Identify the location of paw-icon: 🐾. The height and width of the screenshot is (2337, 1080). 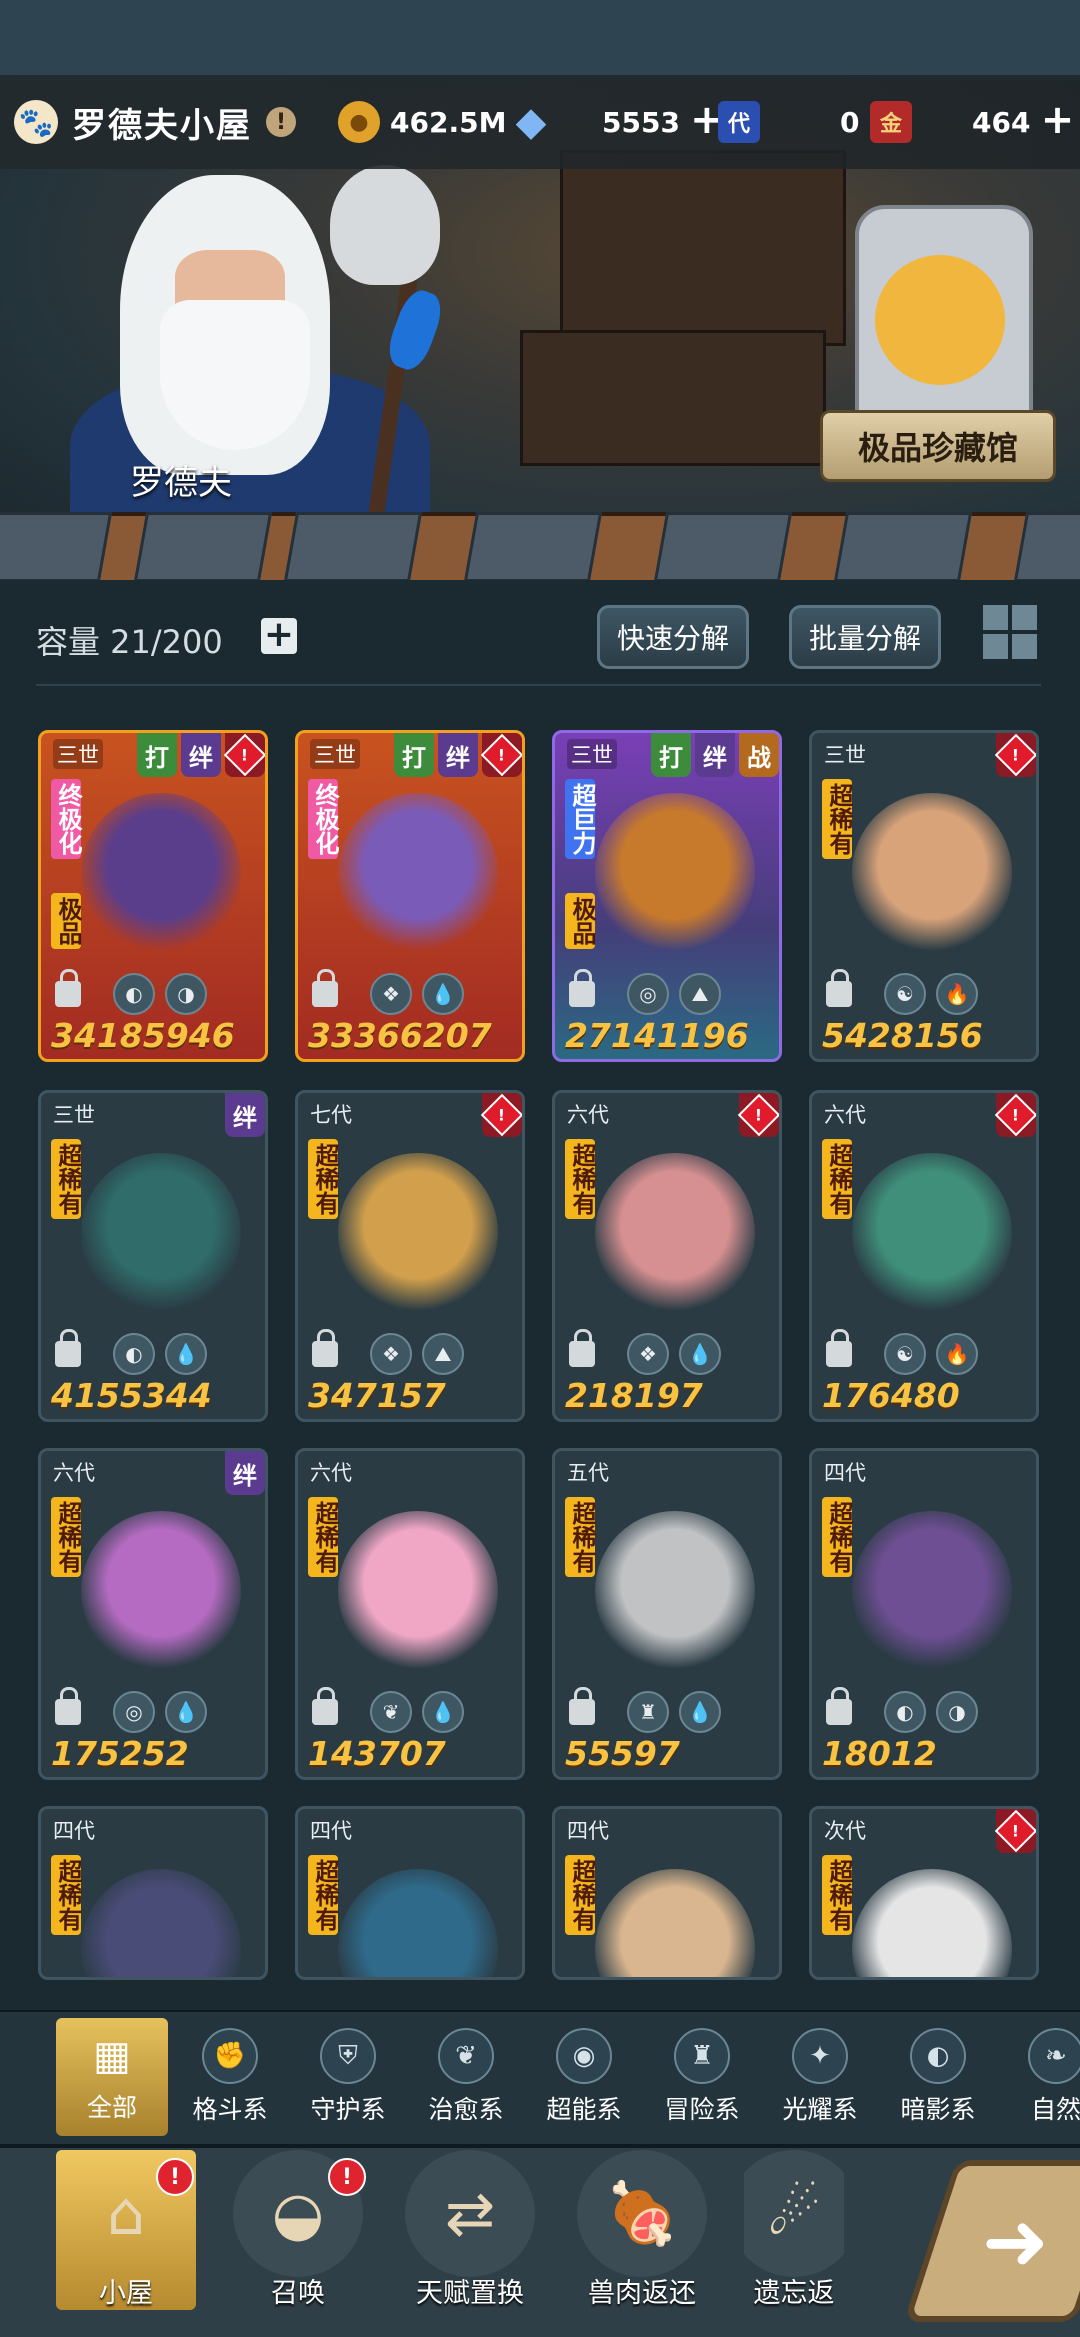
(36, 122).